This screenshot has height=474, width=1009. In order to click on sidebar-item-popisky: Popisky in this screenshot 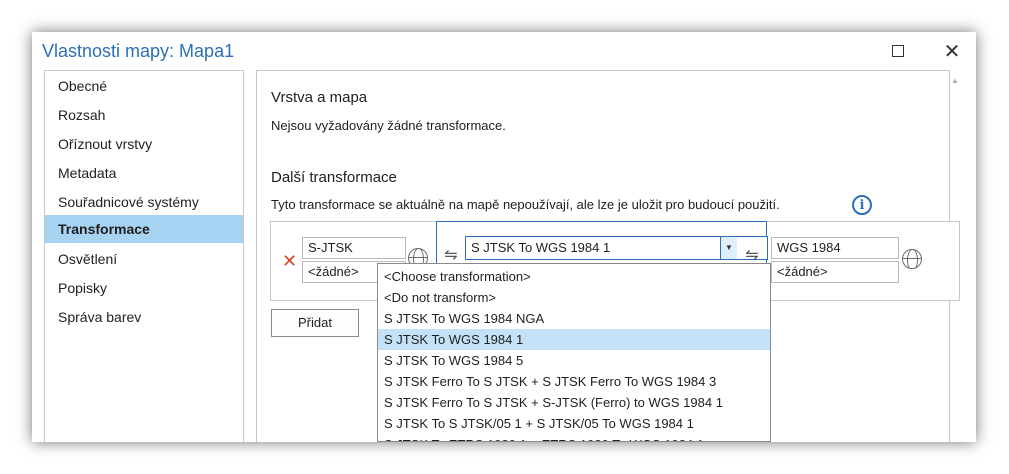, I will do `click(144, 288)`.